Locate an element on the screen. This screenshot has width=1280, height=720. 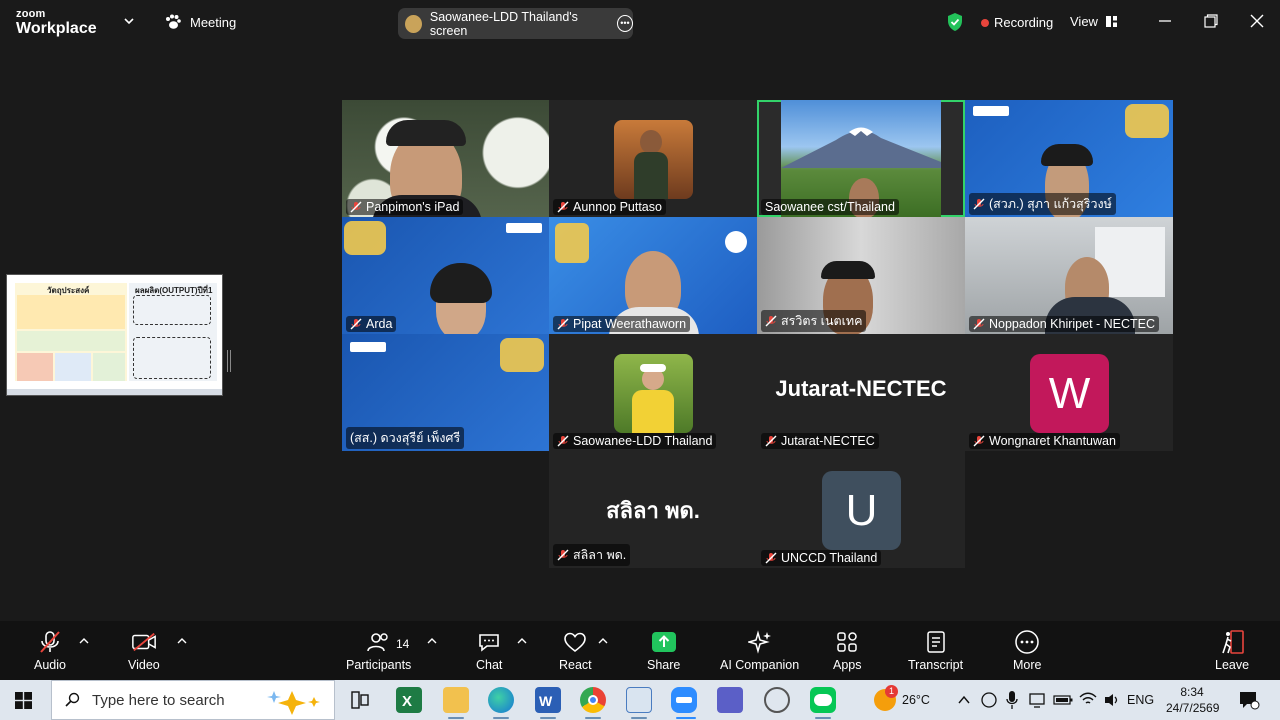
excel-icon: X is located at coordinates (409, 700).